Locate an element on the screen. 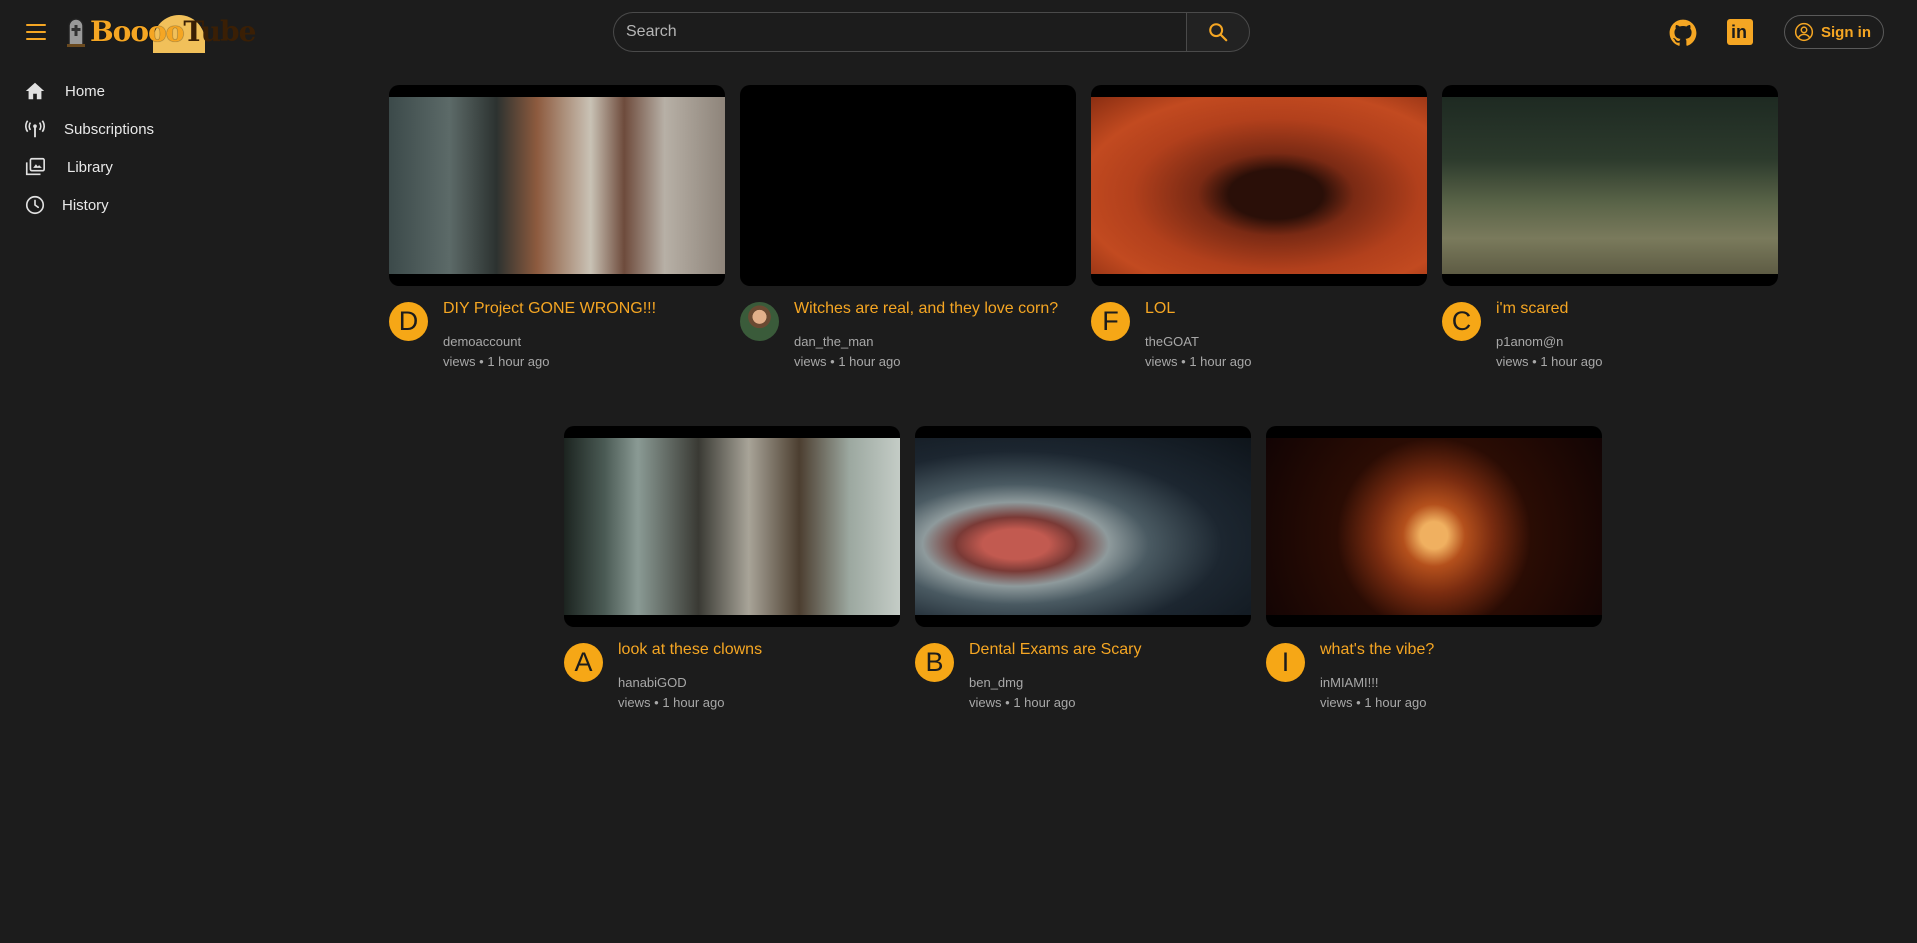 This screenshot has height=943, width=1917. channel-avatar is located at coordinates (759, 321).